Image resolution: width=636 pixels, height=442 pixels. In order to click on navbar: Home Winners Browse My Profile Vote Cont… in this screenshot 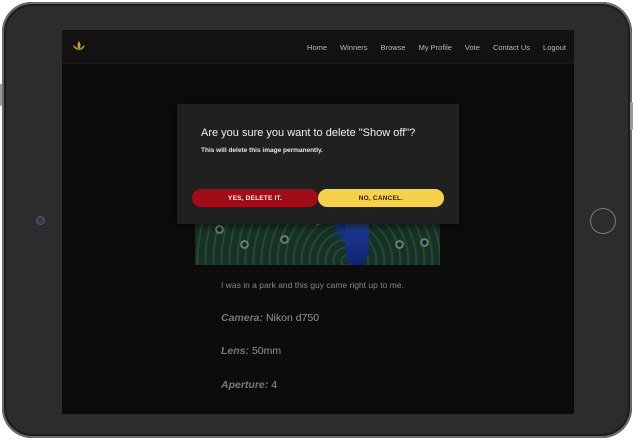, I will do `click(318, 47)`.